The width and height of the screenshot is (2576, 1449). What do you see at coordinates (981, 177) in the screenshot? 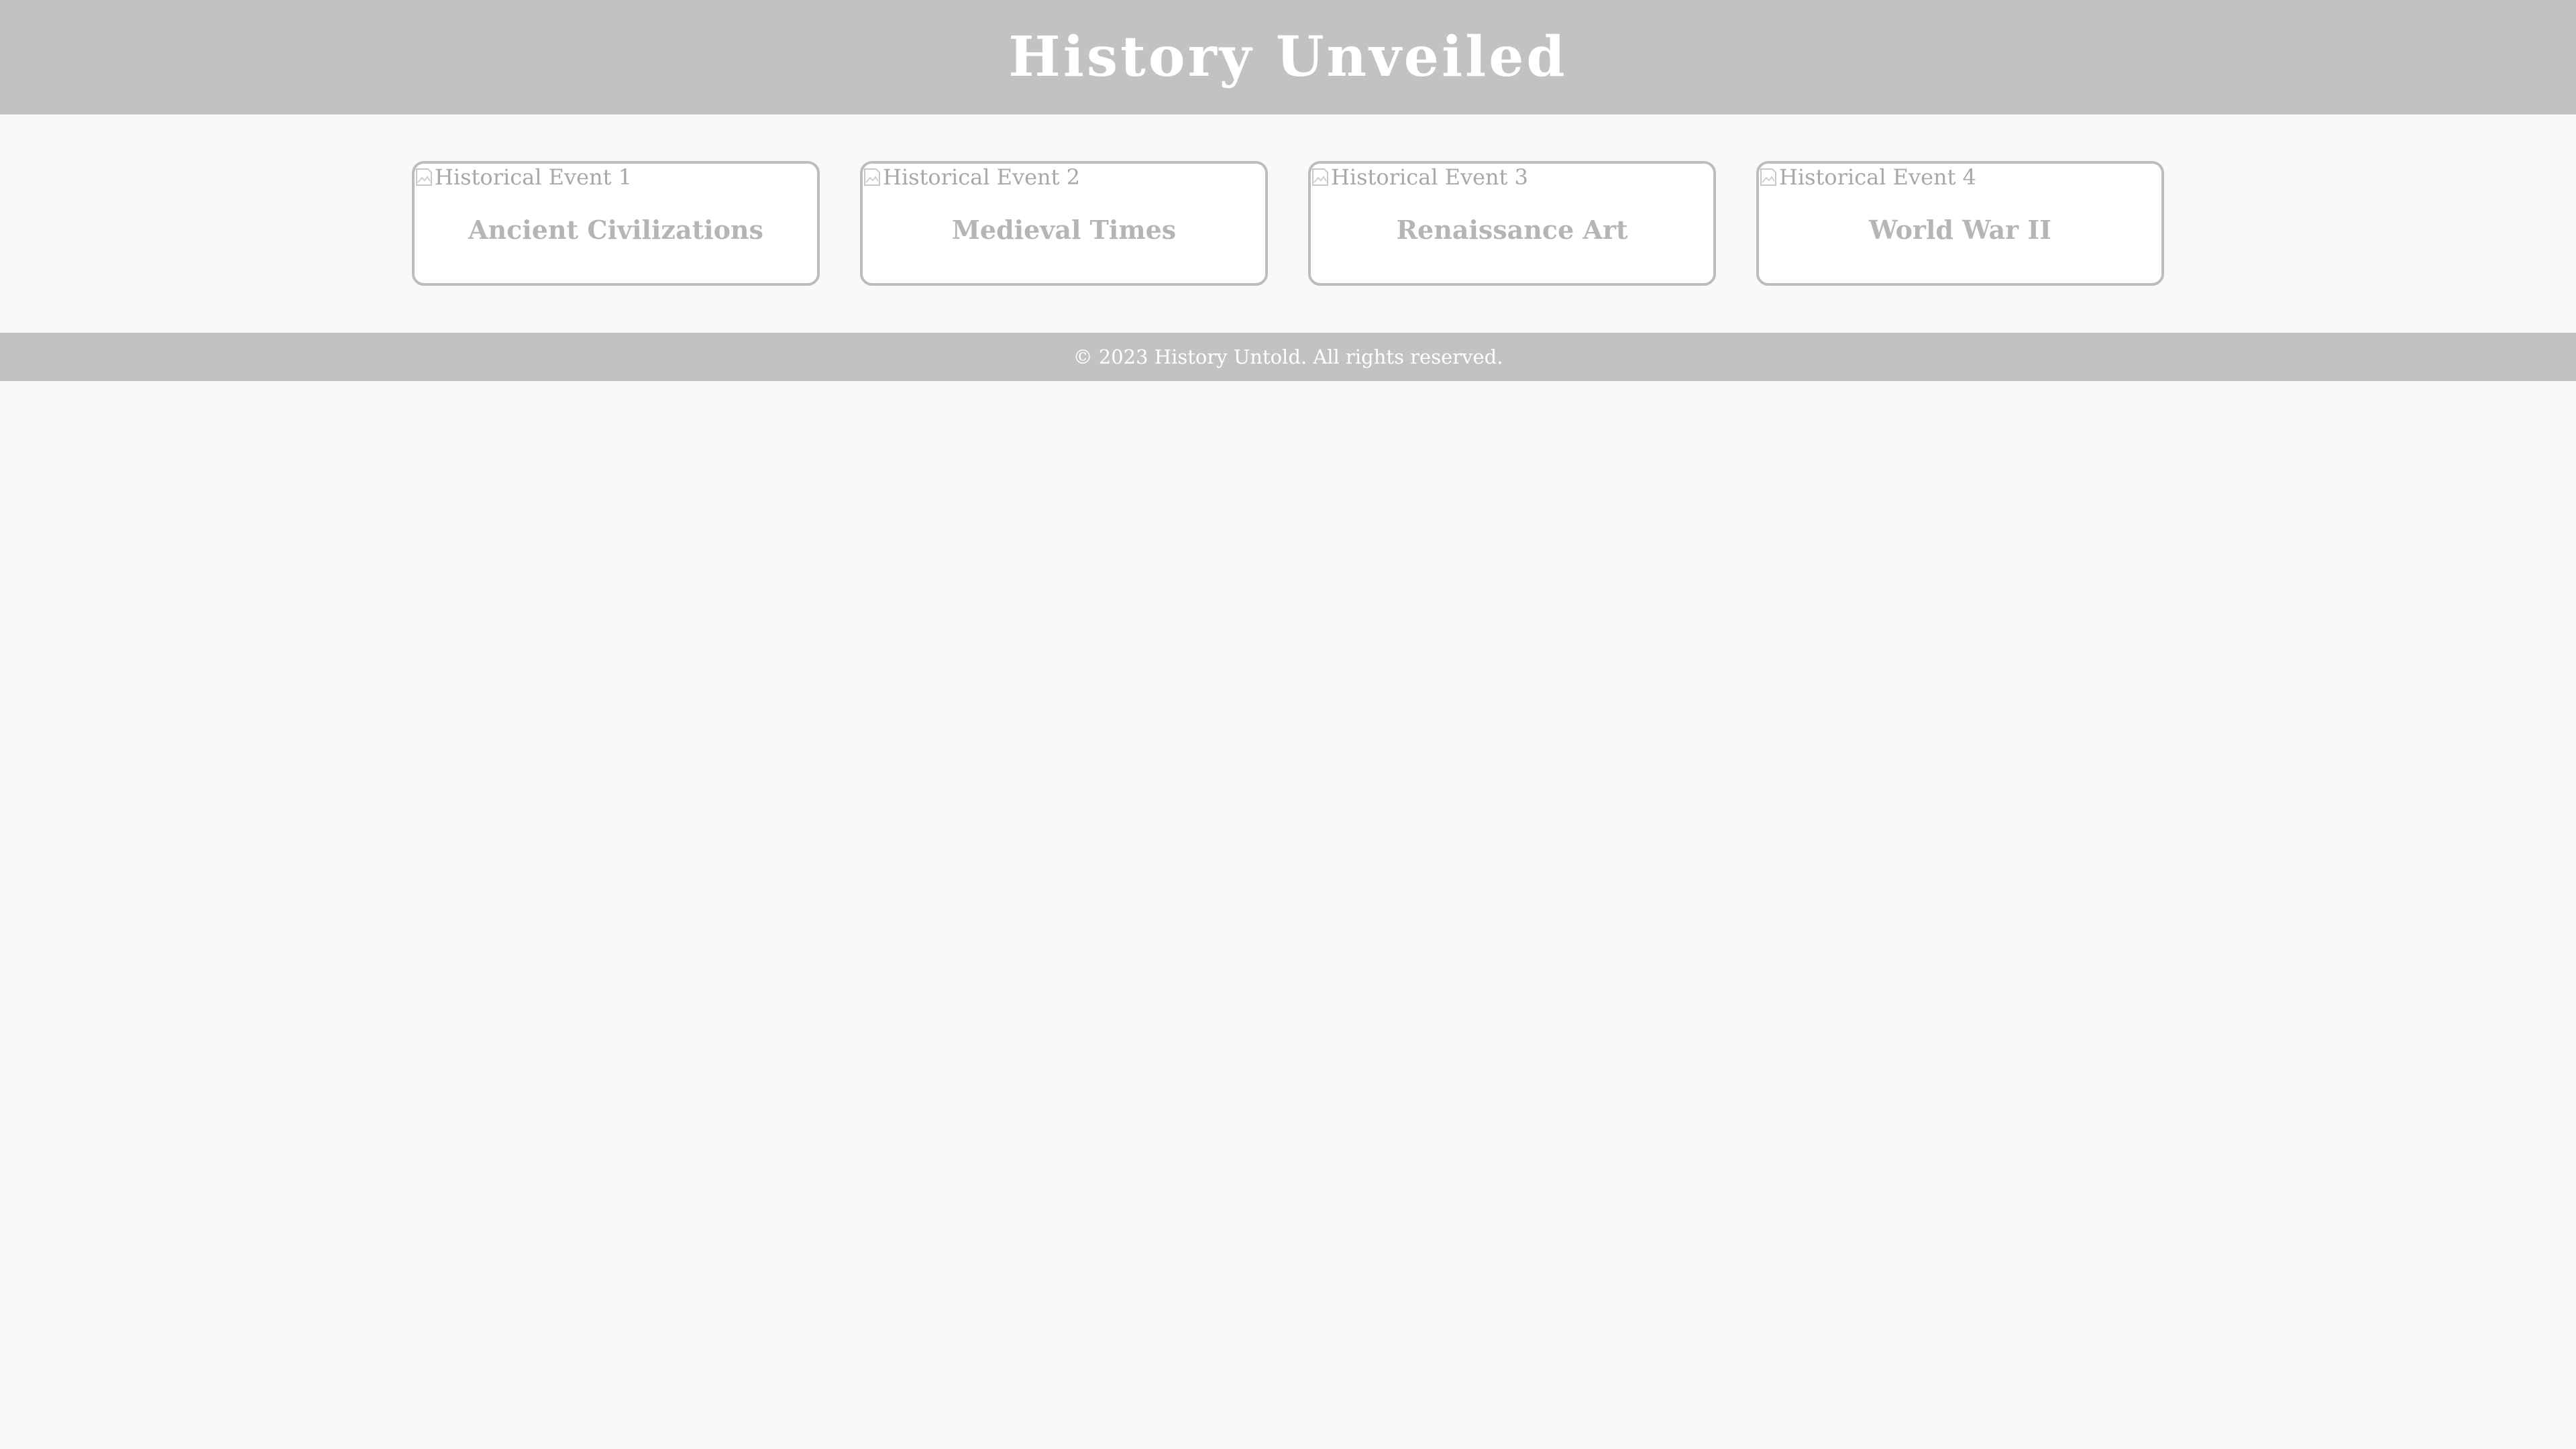
I see `card-image-alt: Historical Event 2` at bounding box center [981, 177].